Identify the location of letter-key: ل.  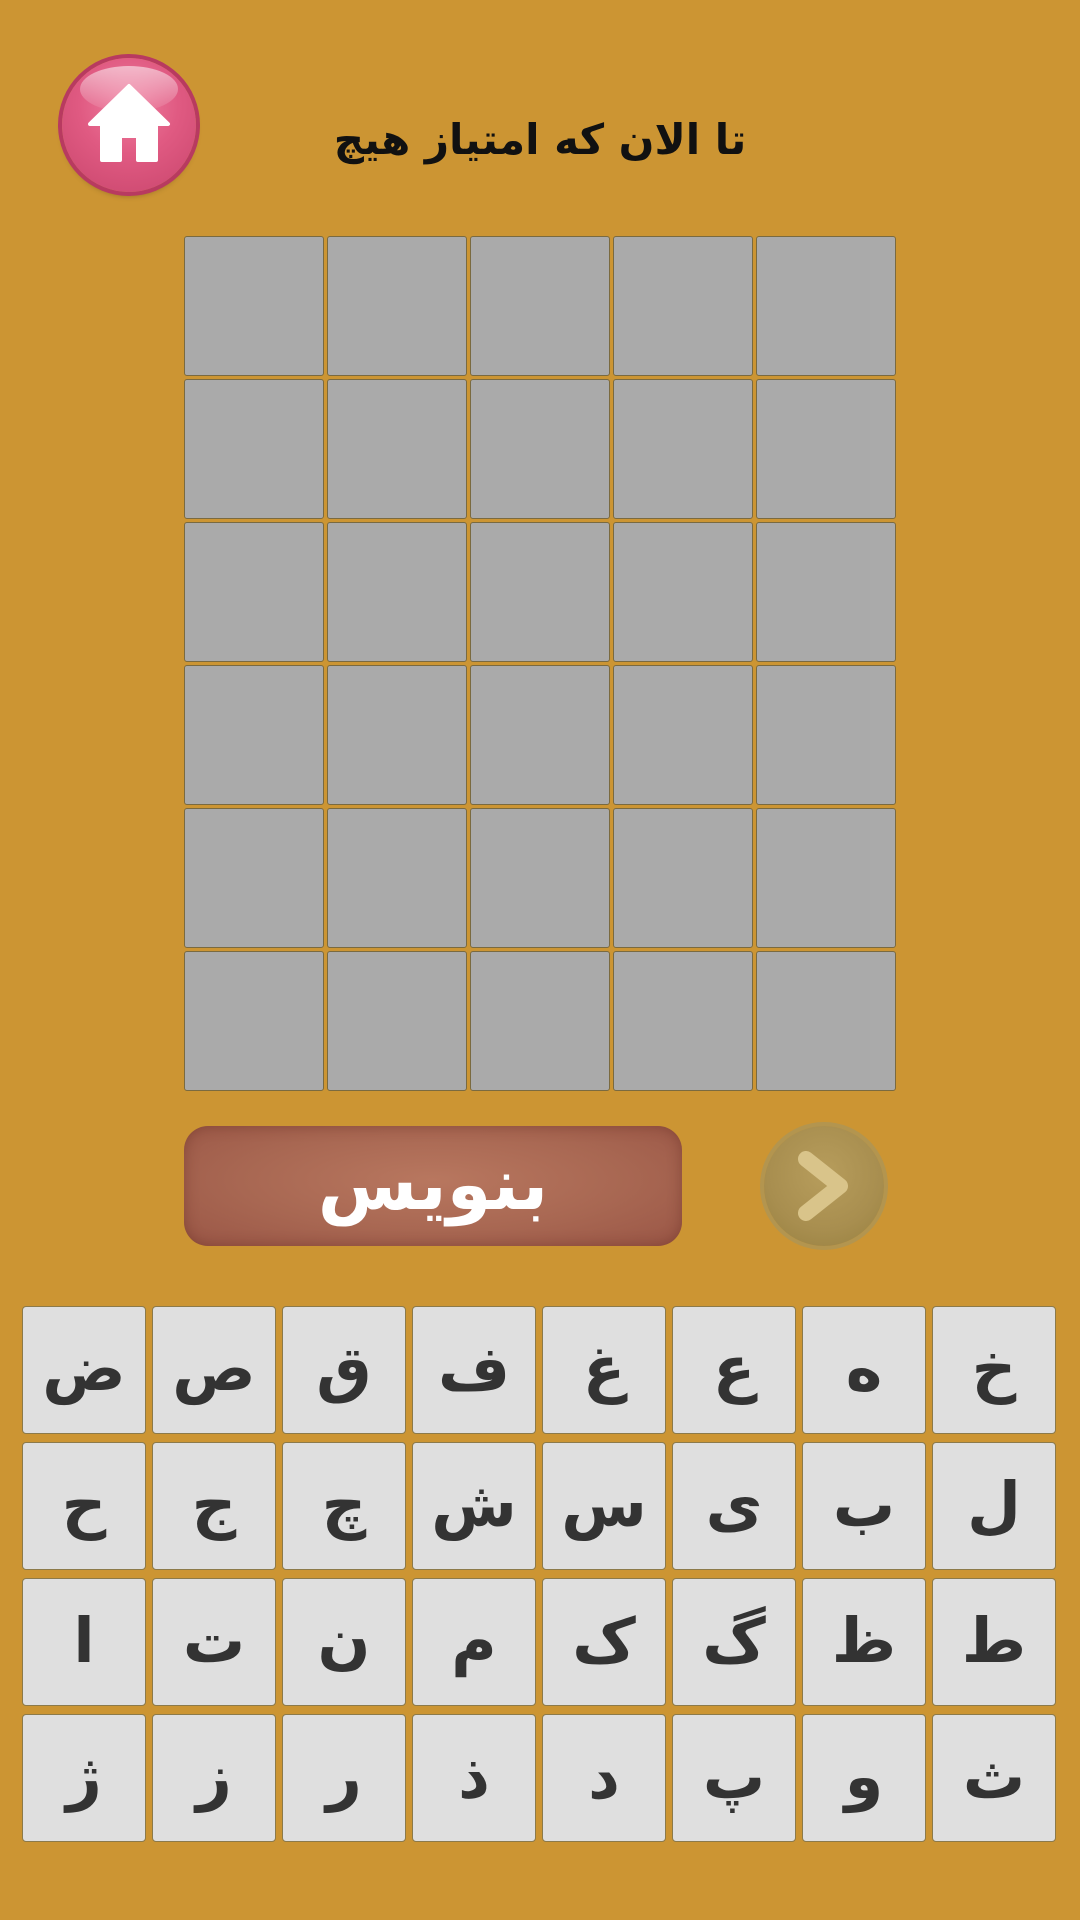
(994, 1506).